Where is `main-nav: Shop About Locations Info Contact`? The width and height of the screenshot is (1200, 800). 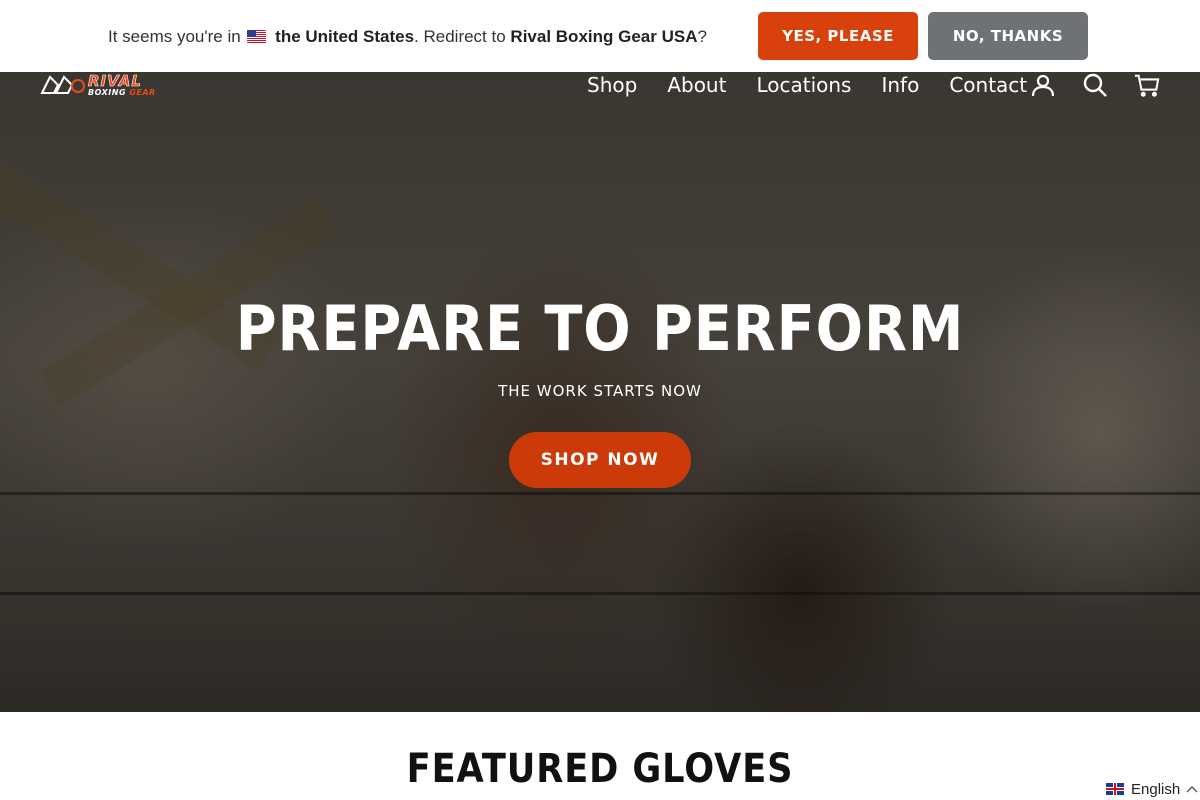
main-nav: Shop About Locations Info Contact is located at coordinates (822, 85).